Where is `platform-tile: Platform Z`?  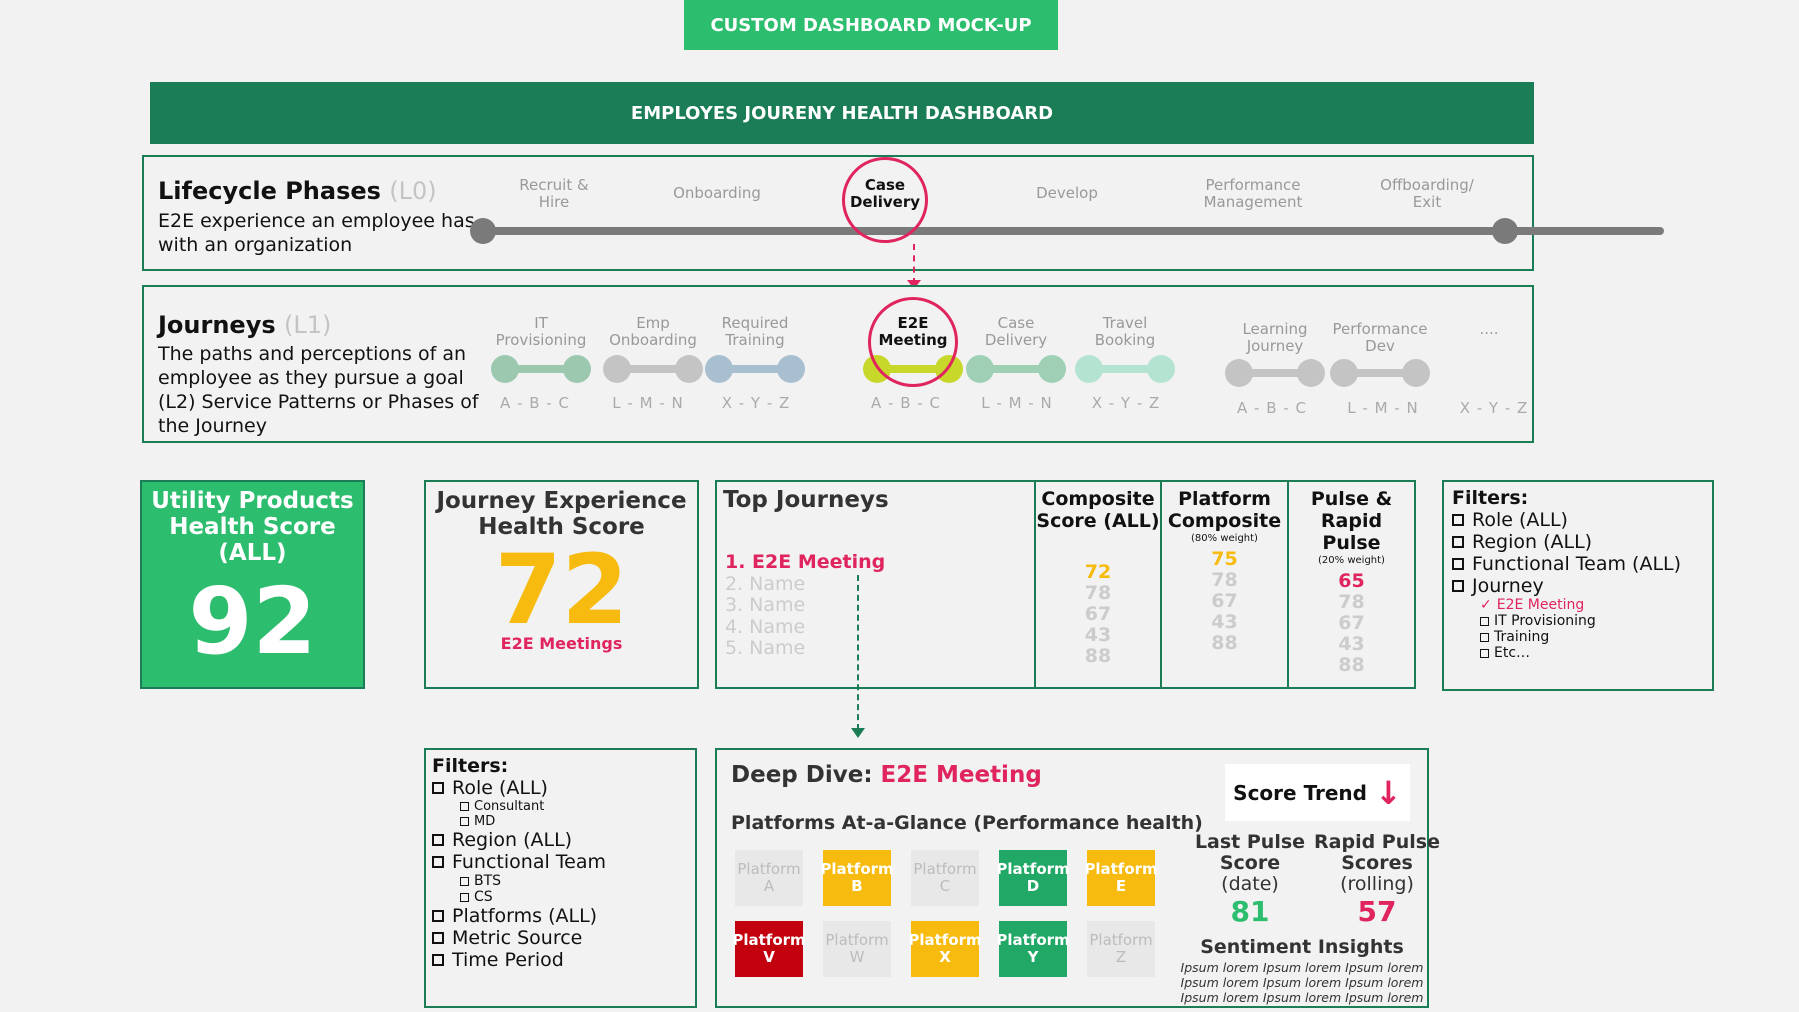
platform-tile: Platform Z is located at coordinates (1121, 949).